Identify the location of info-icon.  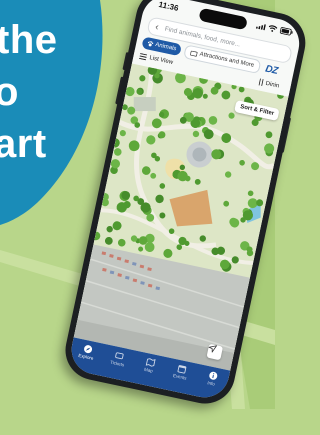
(212, 375).